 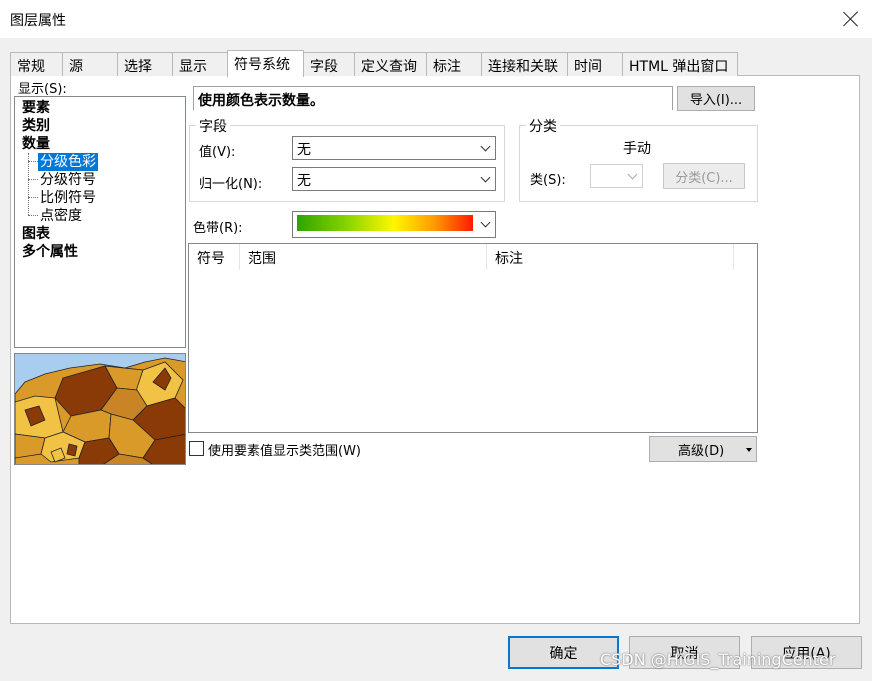 I want to click on show-label: 显示(S):, so click(x=42, y=89).